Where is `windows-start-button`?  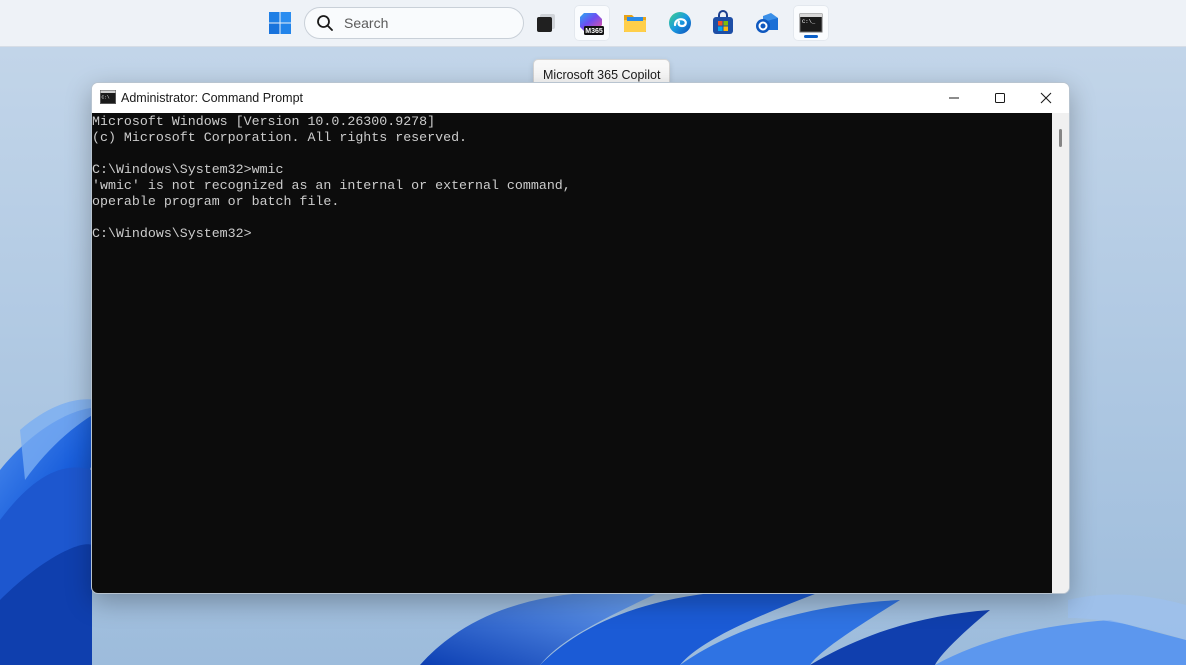 windows-start-button is located at coordinates (280, 23).